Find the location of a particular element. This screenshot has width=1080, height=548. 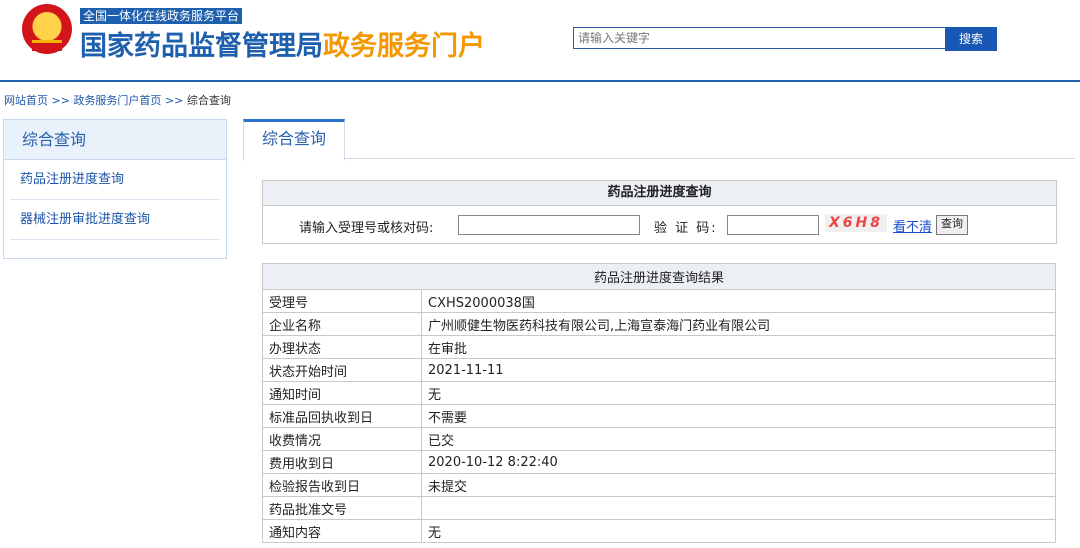

query-form: 请输入受理号或核对码: 验 证 码: X6H8 看不清 查询 is located at coordinates (659, 224).